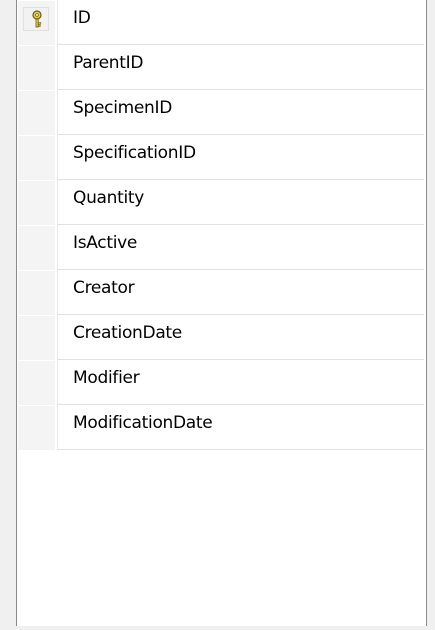 This screenshot has width=435, height=630. I want to click on column-row-id: ID, so click(221, 22).